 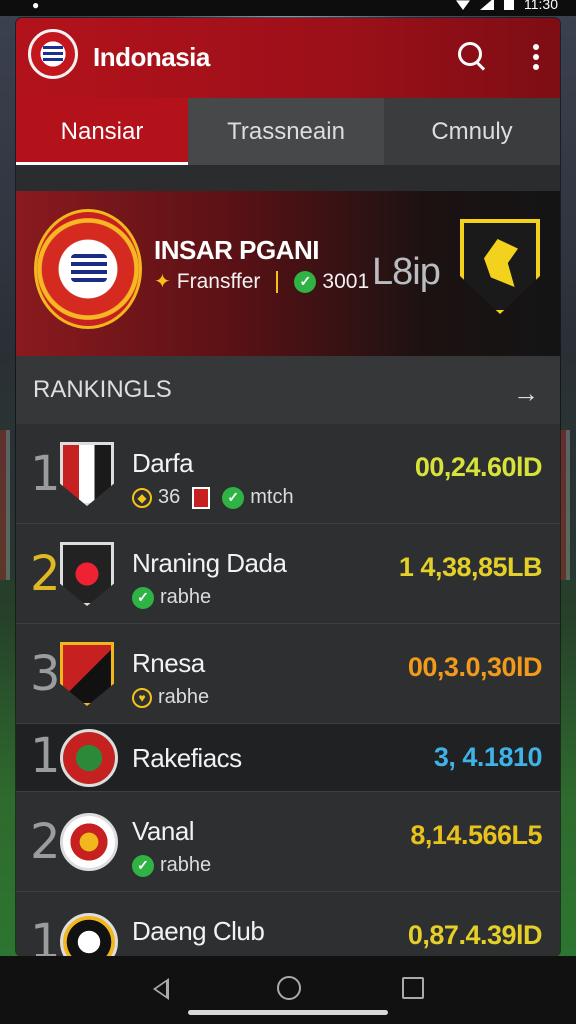 I want to click on back-icon, so click(x=161, y=989).